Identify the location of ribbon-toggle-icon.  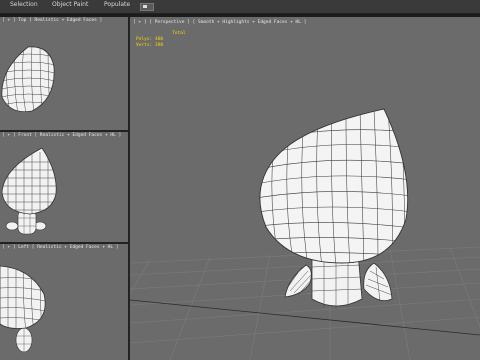
(147, 7).